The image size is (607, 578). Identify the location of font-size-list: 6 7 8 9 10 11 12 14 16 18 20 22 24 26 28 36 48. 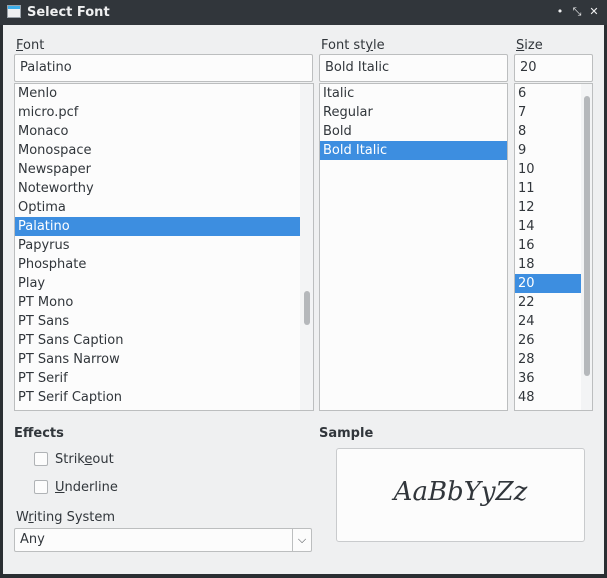
(548, 247).